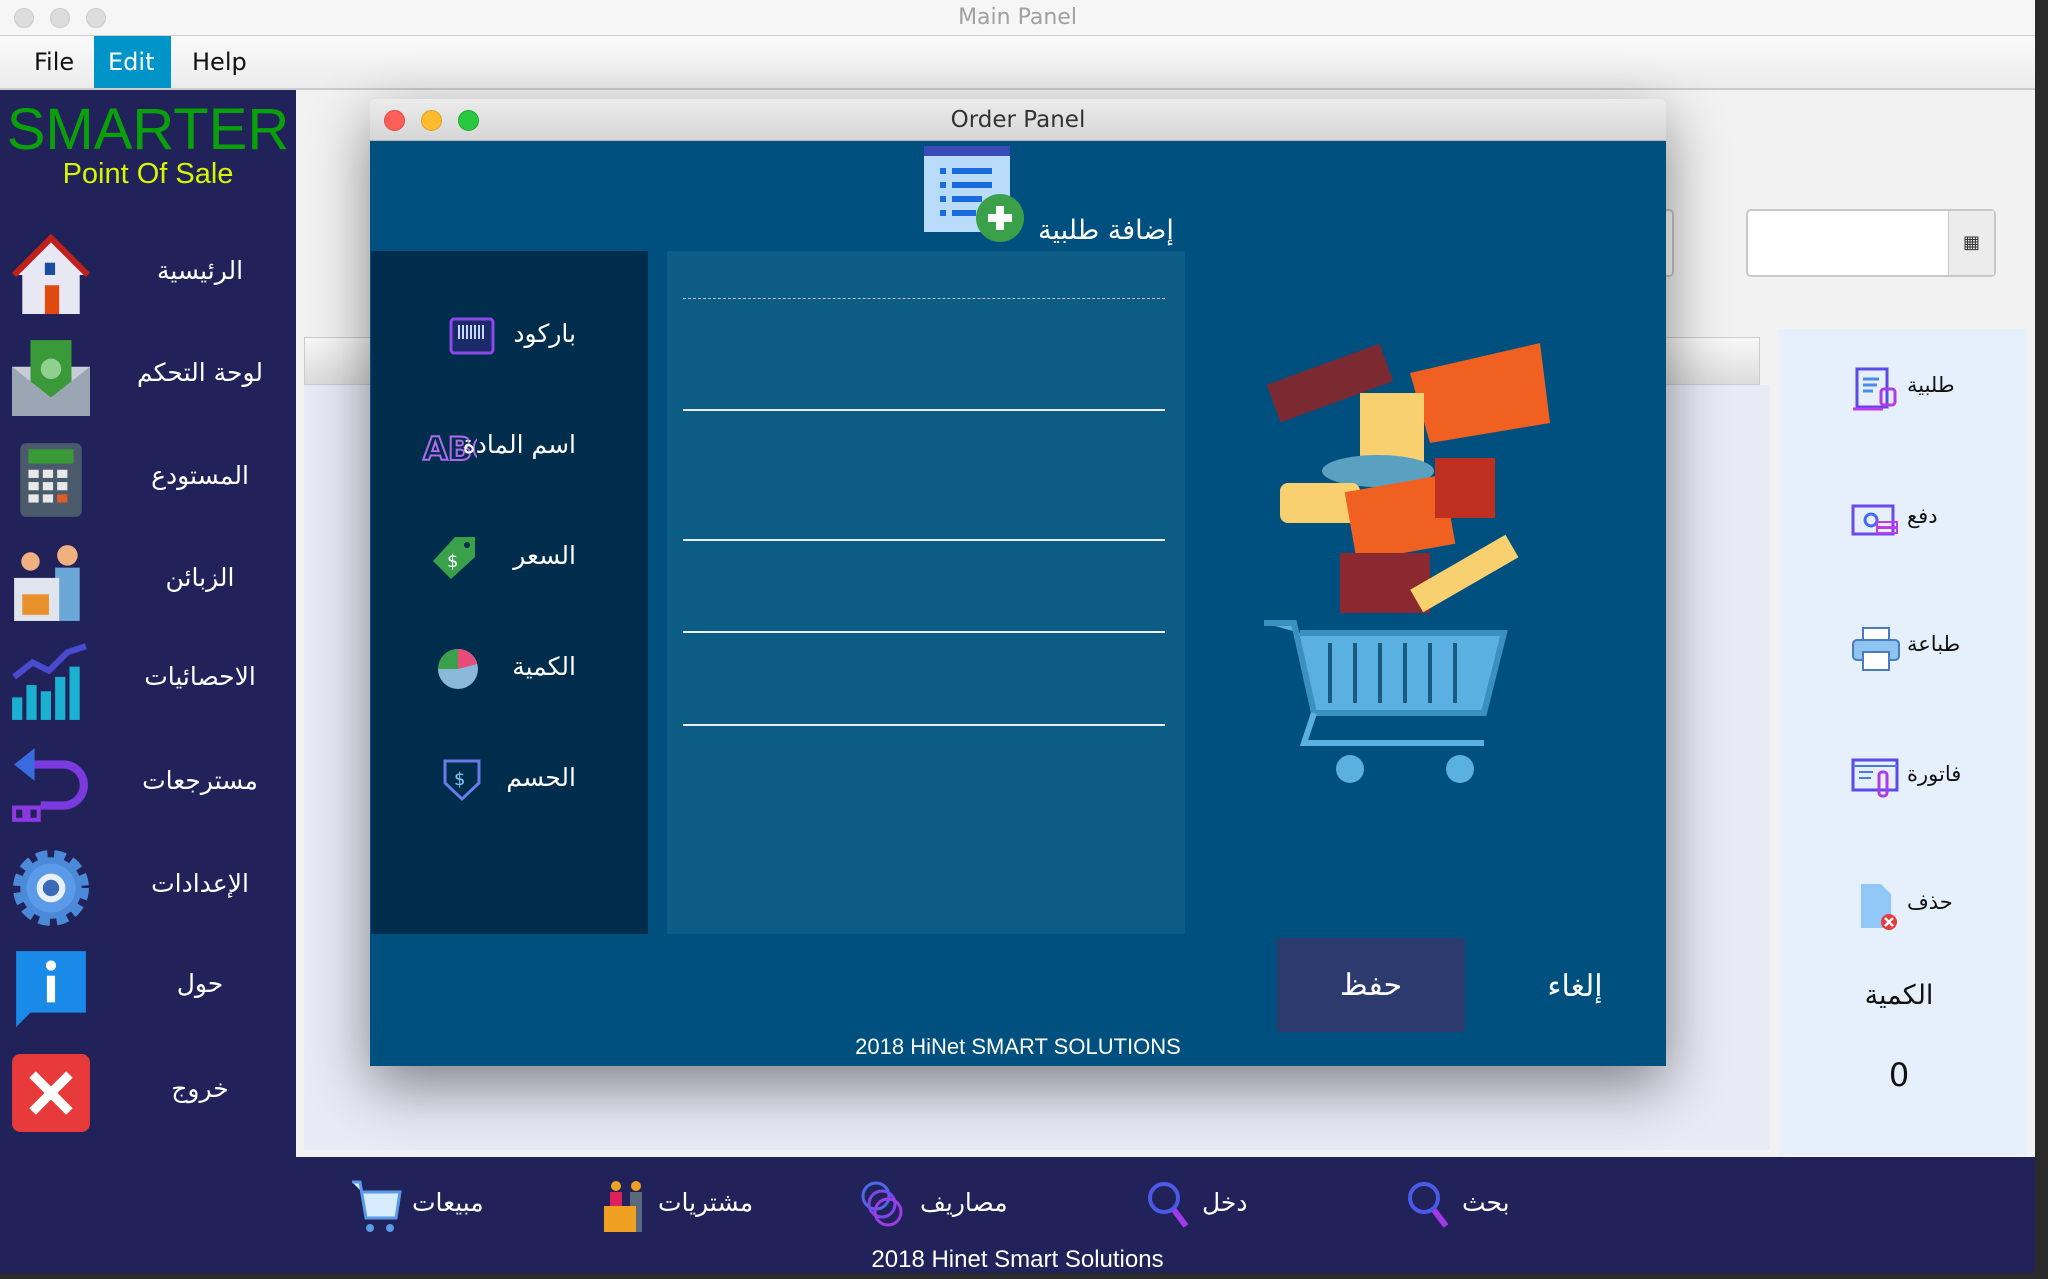 Image resolution: width=2048 pixels, height=1279 pixels. What do you see at coordinates (51, 274) in the screenshot?
I see `home-icon` at bounding box center [51, 274].